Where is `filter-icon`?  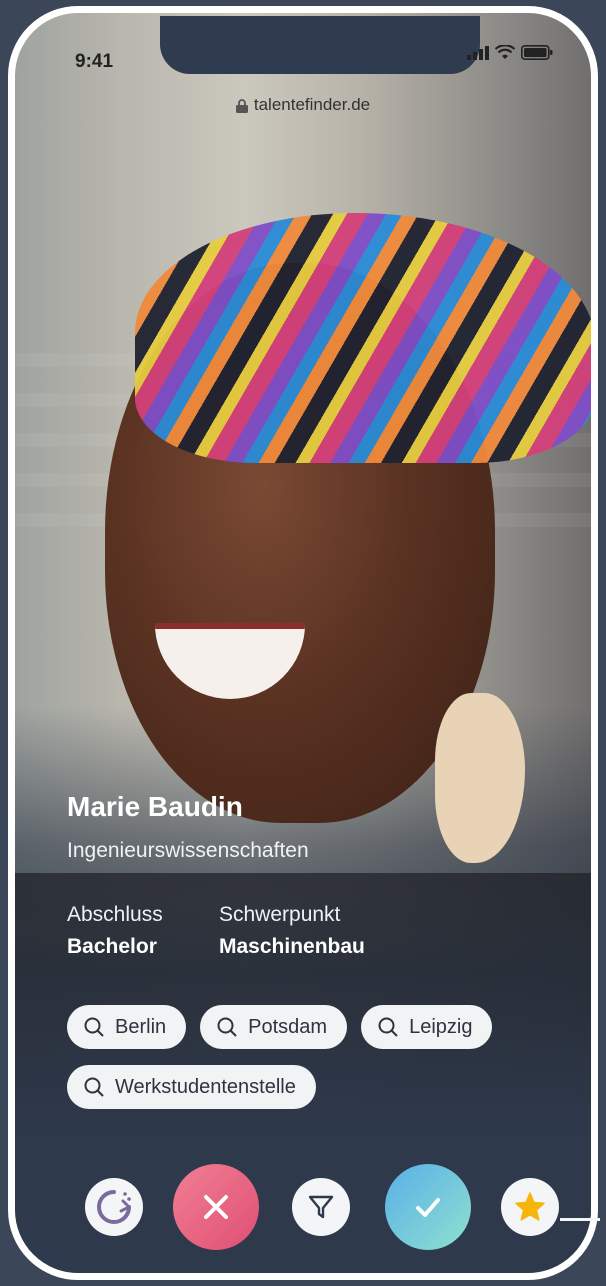 filter-icon is located at coordinates (321, 1207).